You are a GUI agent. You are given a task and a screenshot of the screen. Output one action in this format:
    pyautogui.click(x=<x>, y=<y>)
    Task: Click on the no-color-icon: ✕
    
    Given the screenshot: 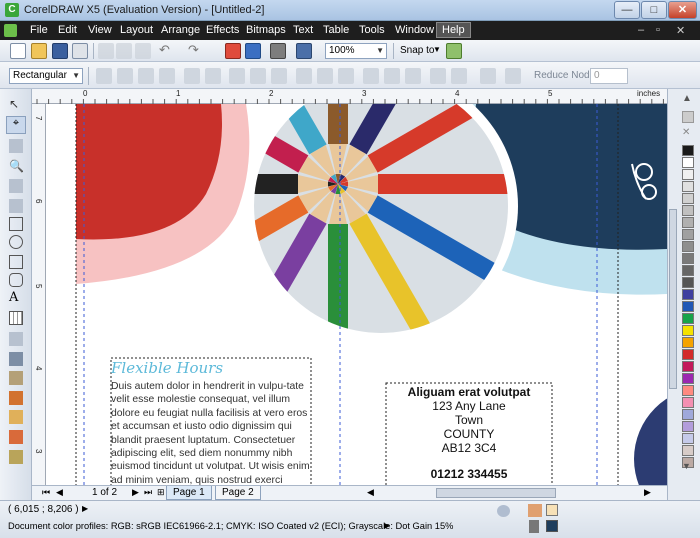 What is the action you would take?
    pyautogui.click(x=686, y=132)
    